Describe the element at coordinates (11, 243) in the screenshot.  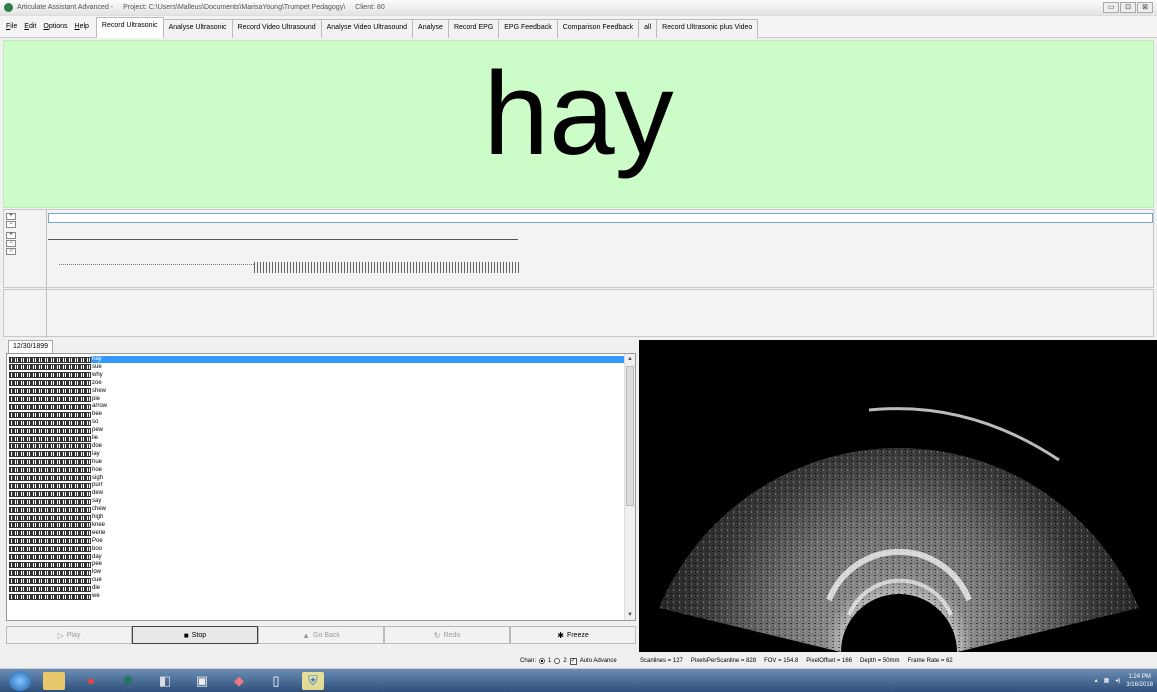
I see `scale-down-button: −` at that location.